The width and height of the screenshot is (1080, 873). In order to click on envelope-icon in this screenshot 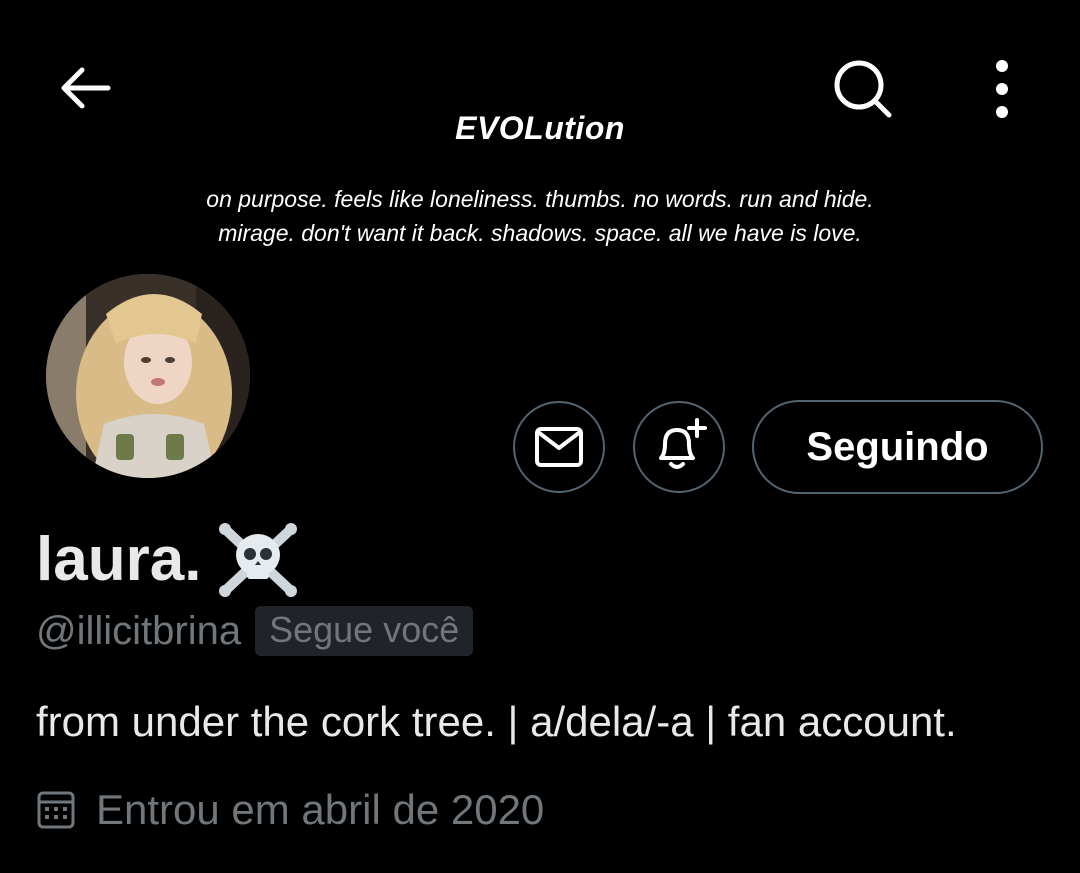, I will do `click(559, 447)`.